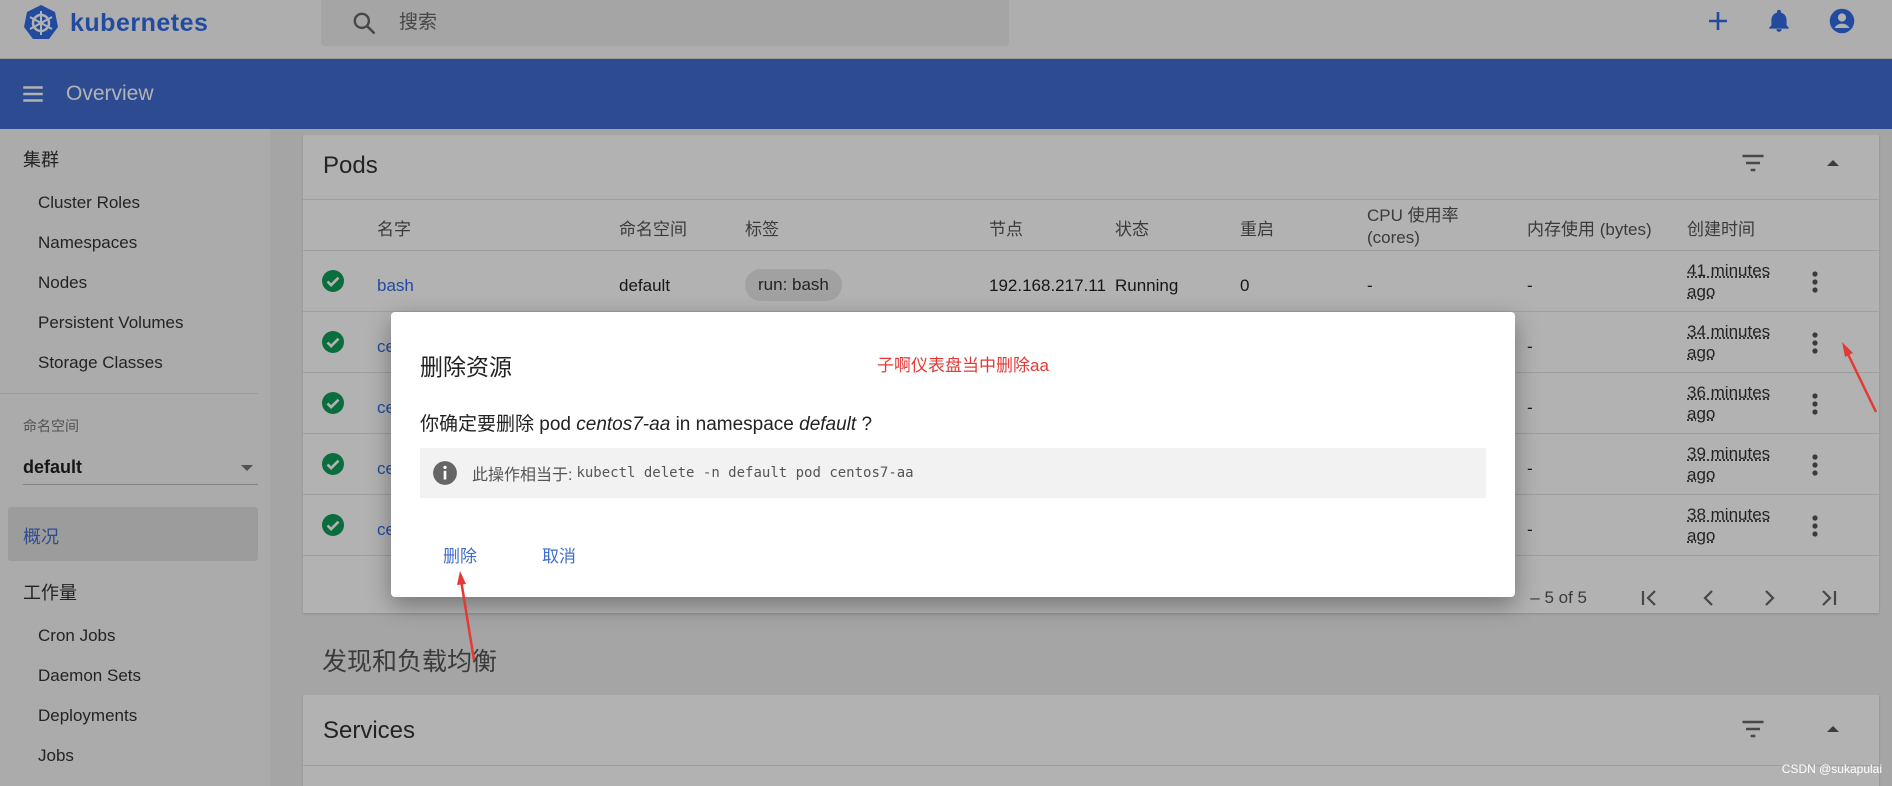 The width and height of the screenshot is (1892, 786). I want to click on dialog-title: 删除资源, so click(466, 365).